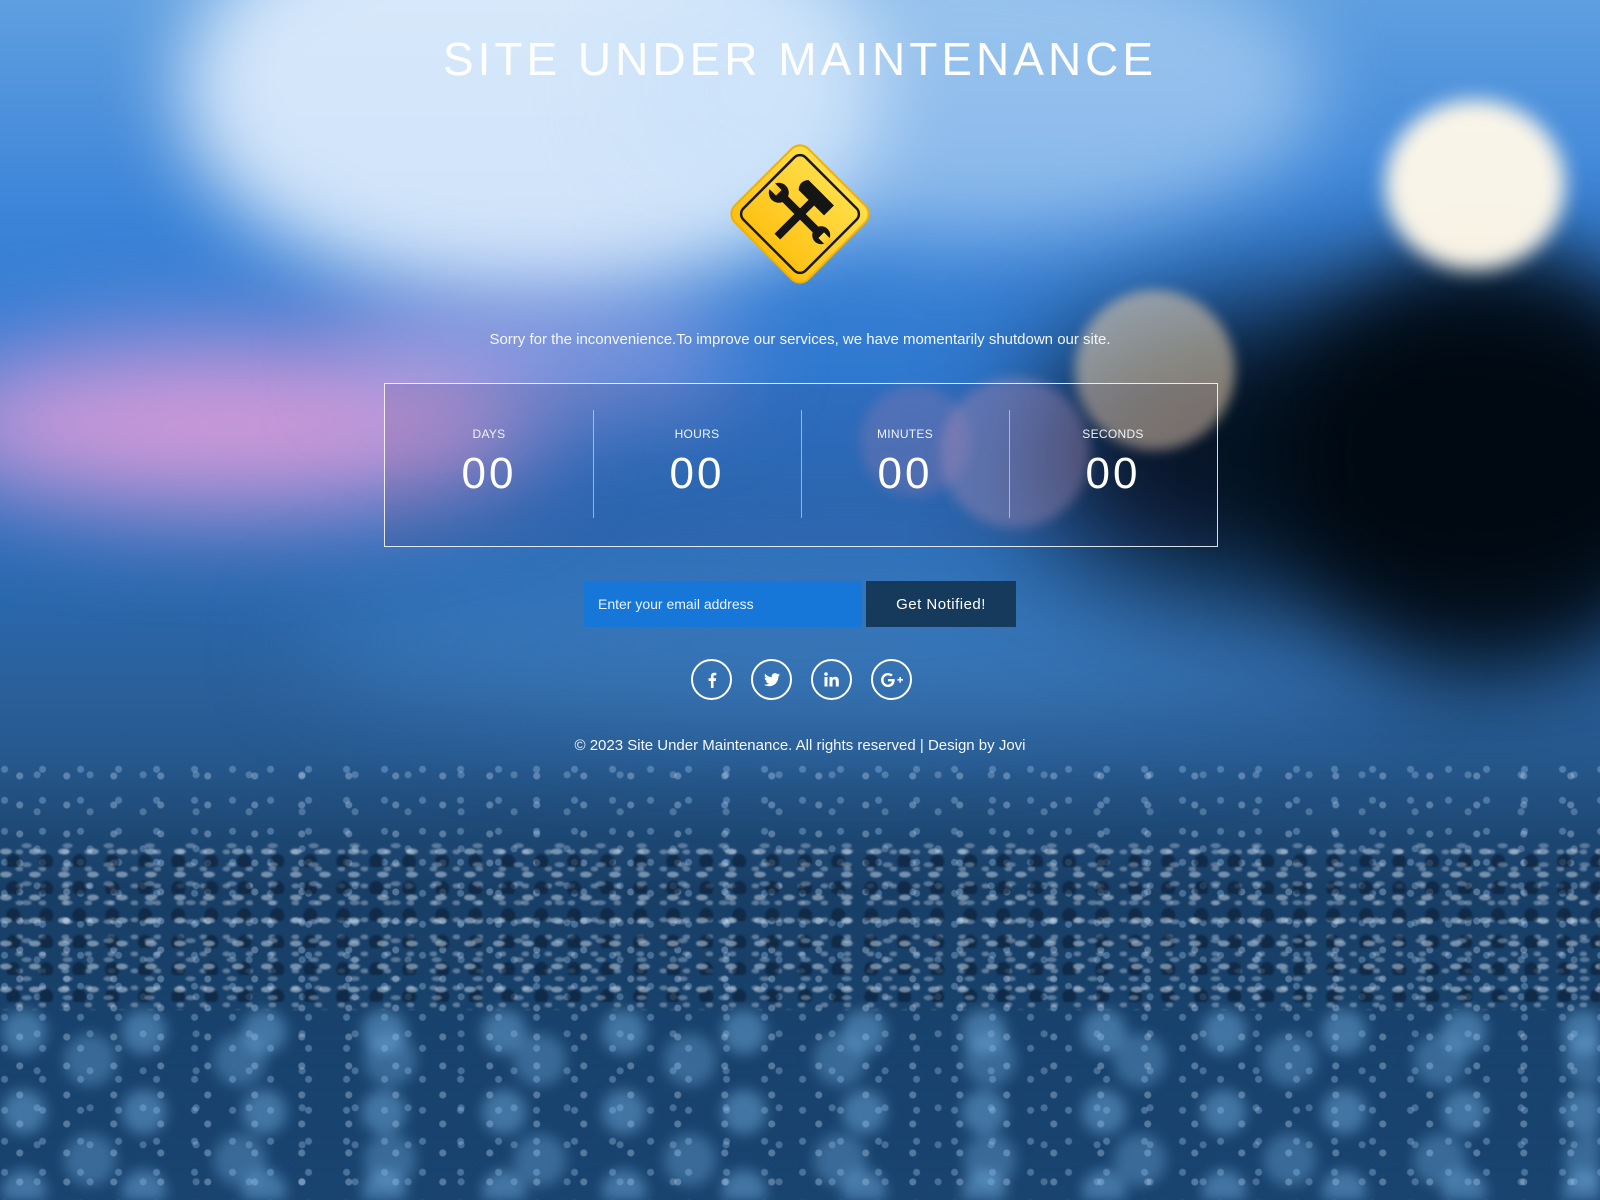 This screenshot has width=1600, height=1200. What do you see at coordinates (723, 604) in the screenshot?
I see `email-input` at bounding box center [723, 604].